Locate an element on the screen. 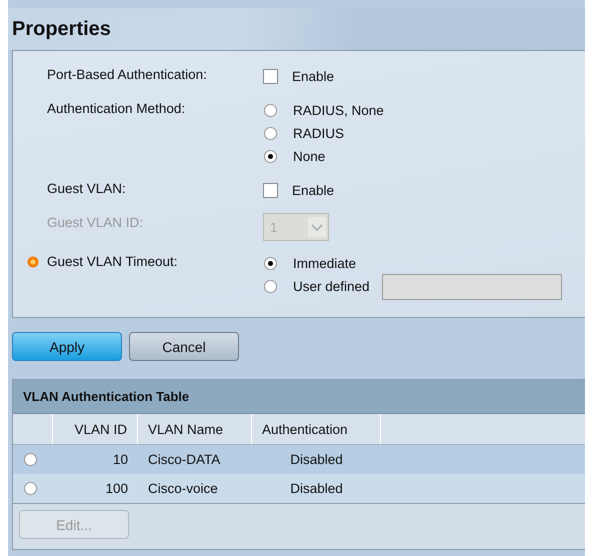 The image size is (597, 556). caret-icon is located at coordinates (317, 227).